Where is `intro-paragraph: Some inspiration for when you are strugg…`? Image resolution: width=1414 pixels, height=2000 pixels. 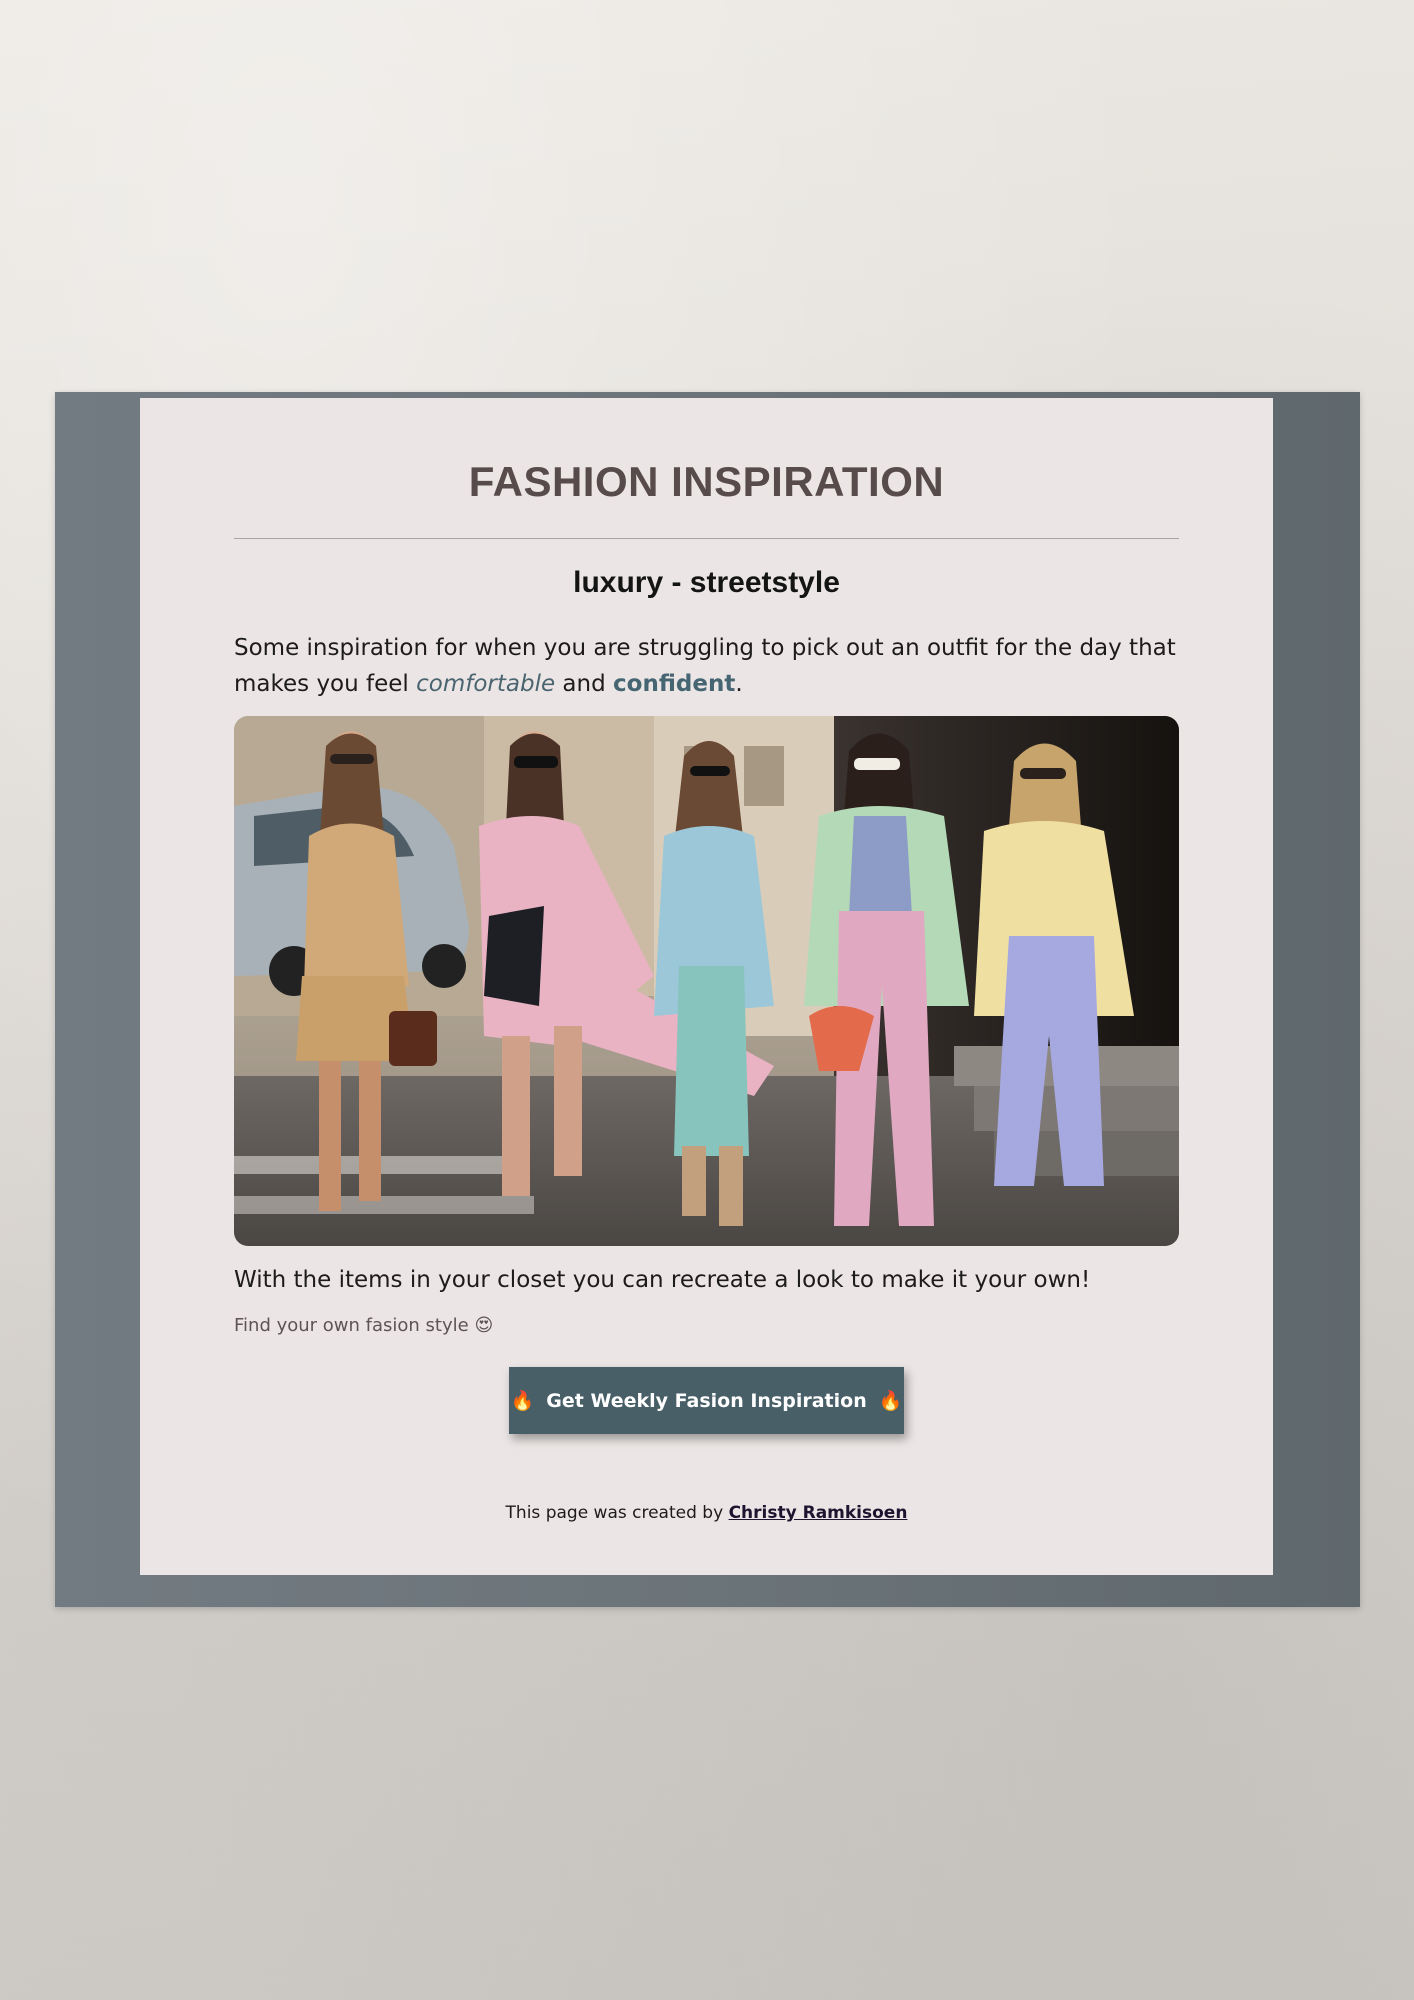
intro-paragraph: Some inspiration for when you are strugg… is located at coordinates (706, 666).